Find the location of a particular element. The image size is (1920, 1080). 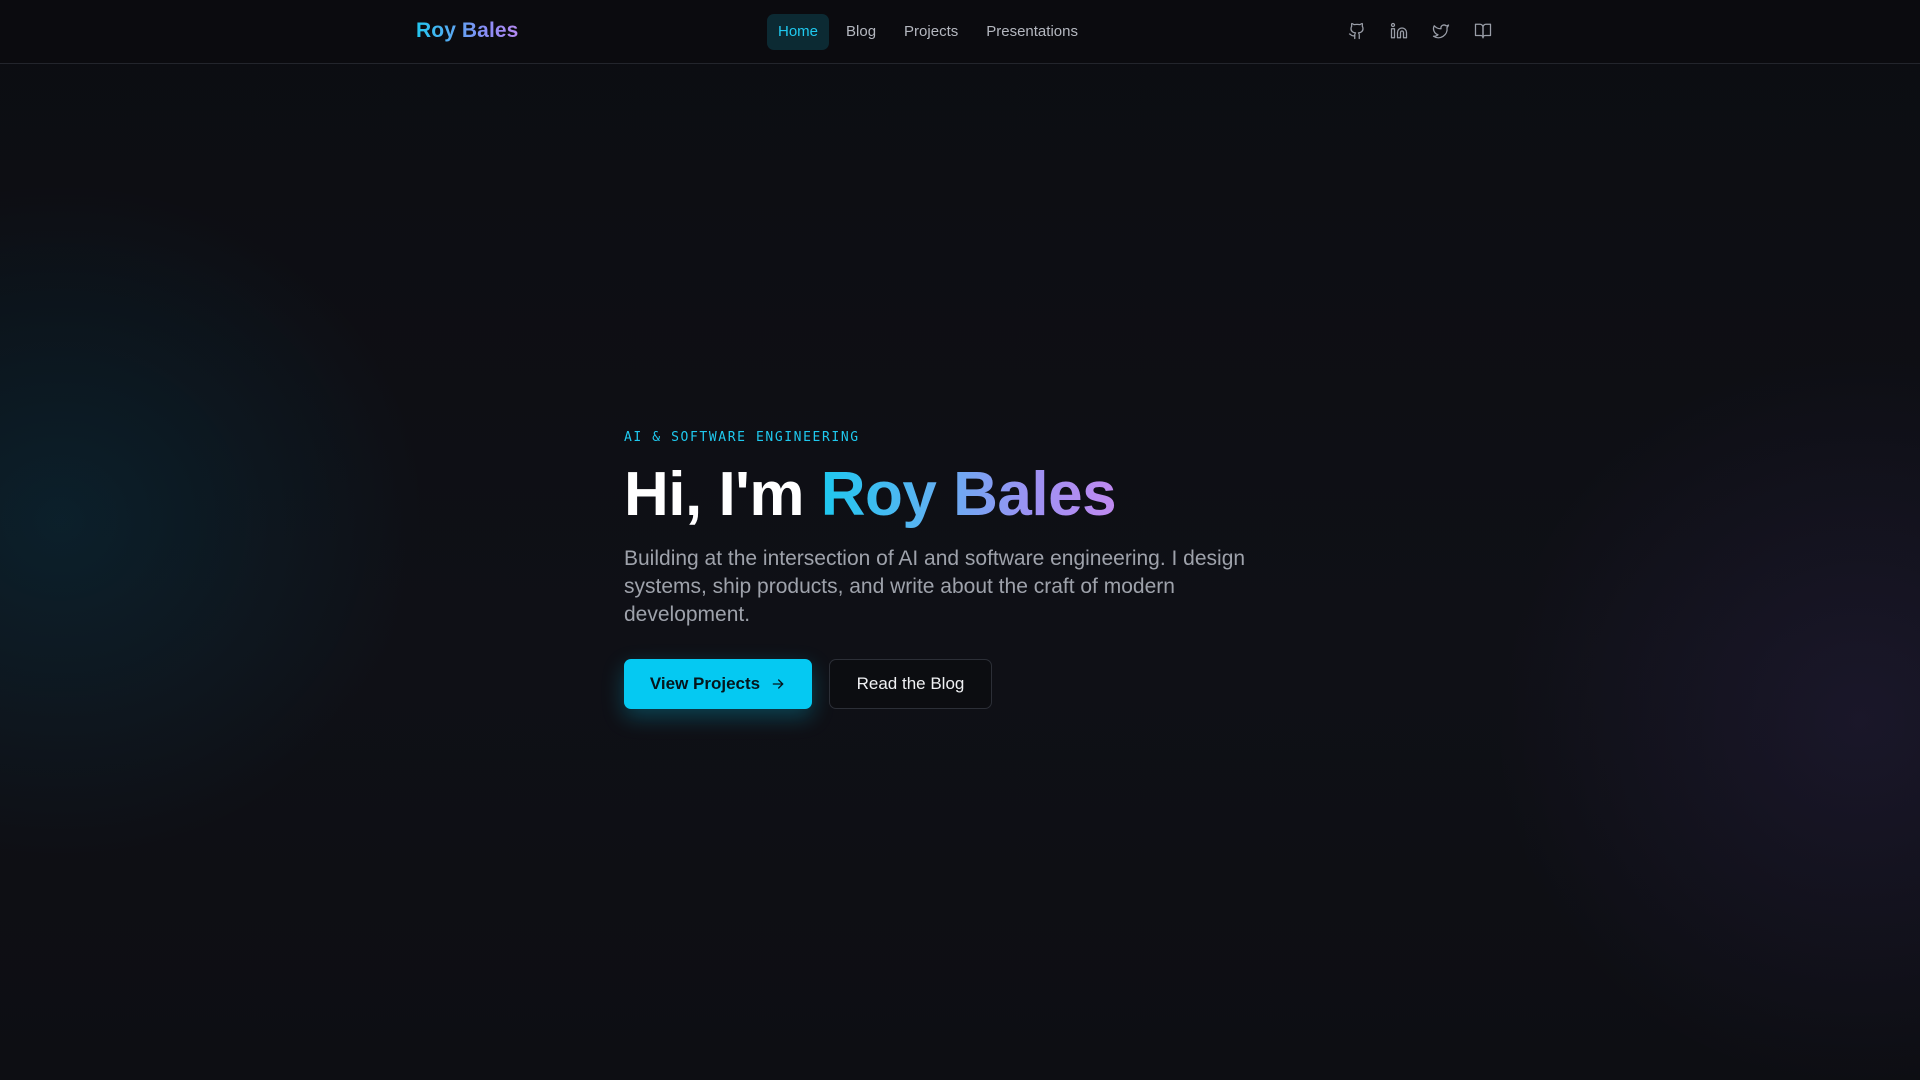

hero-headline: Hi, I'm Roy Bales is located at coordinates (984, 495).